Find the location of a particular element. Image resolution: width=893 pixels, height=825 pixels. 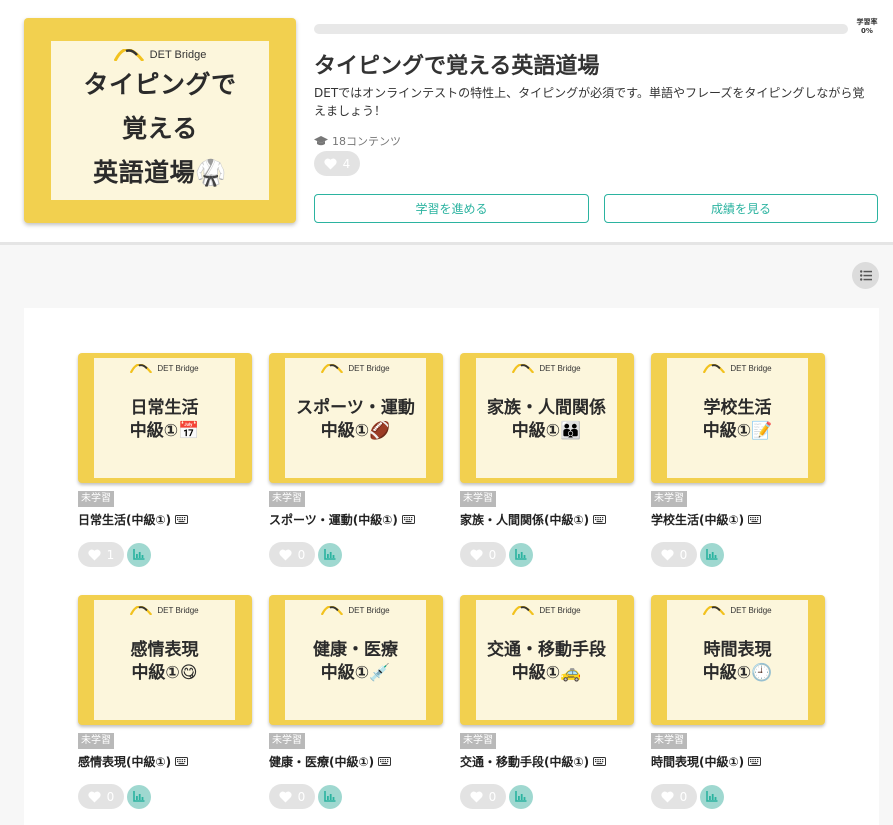

content-thumbnail-title: スポーツ・運動 中級①🏈 is located at coordinates (355, 420).